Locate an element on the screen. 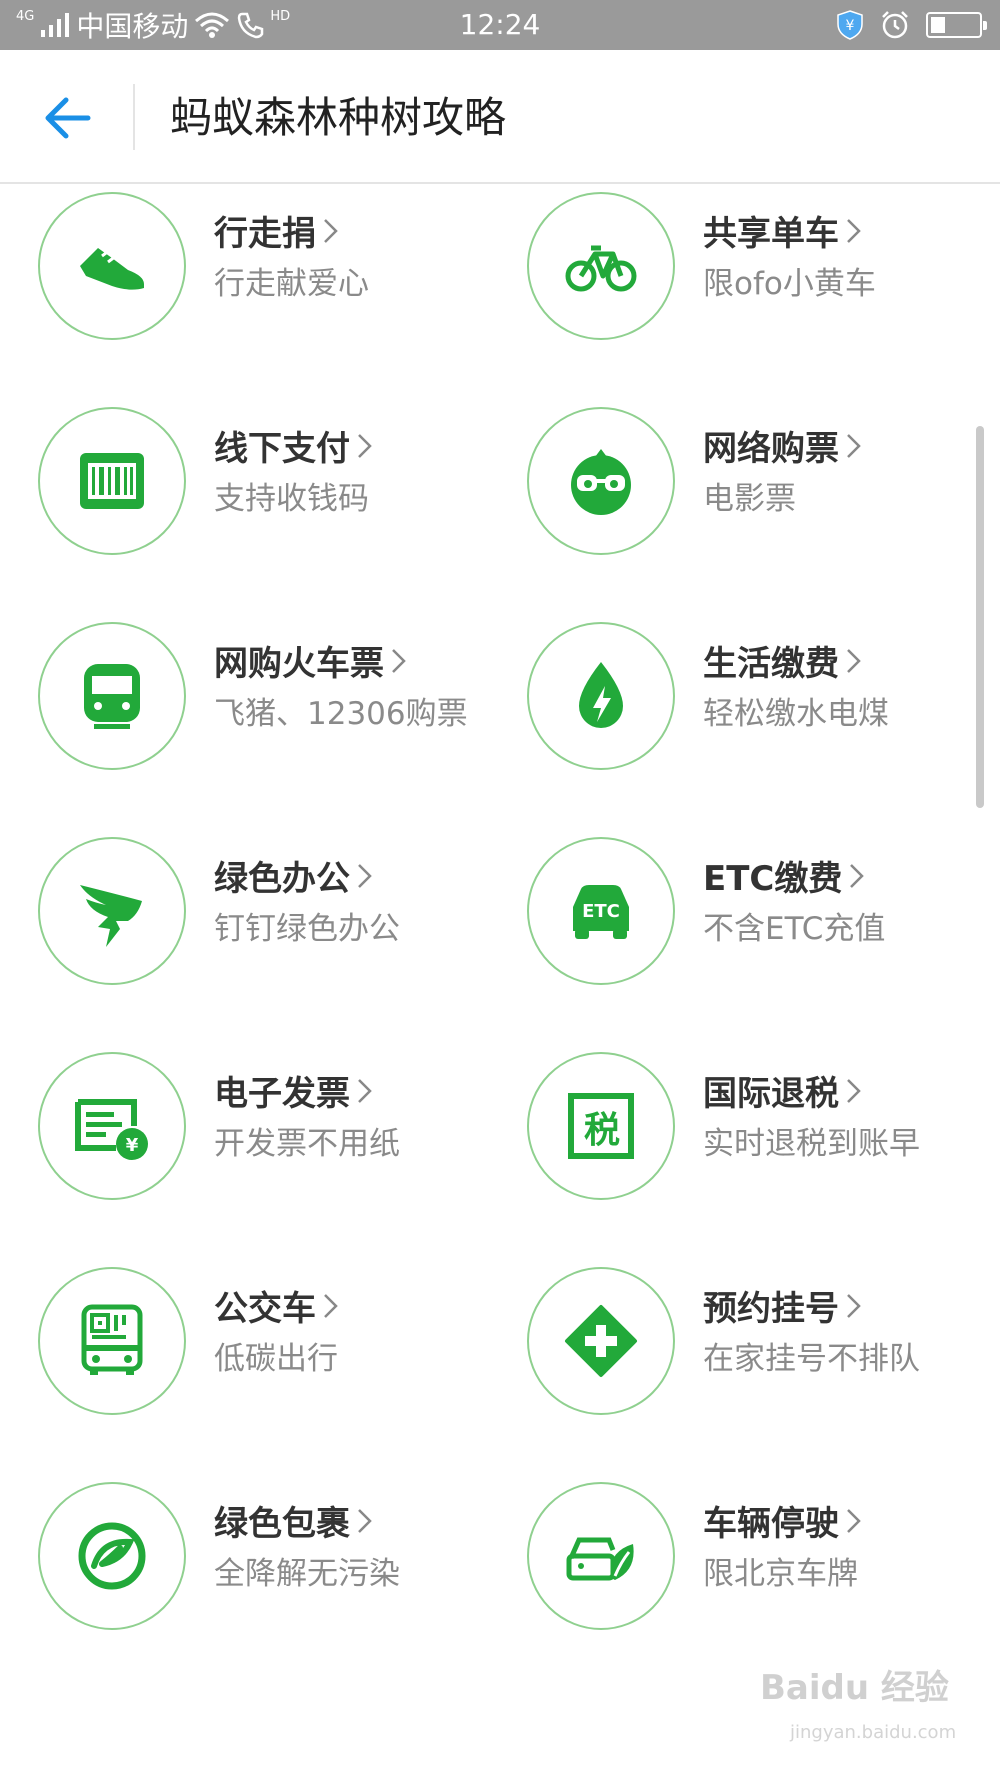 The width and height of the screenshot is (1000, 1778). back-button is located at coordinates (68, 118).